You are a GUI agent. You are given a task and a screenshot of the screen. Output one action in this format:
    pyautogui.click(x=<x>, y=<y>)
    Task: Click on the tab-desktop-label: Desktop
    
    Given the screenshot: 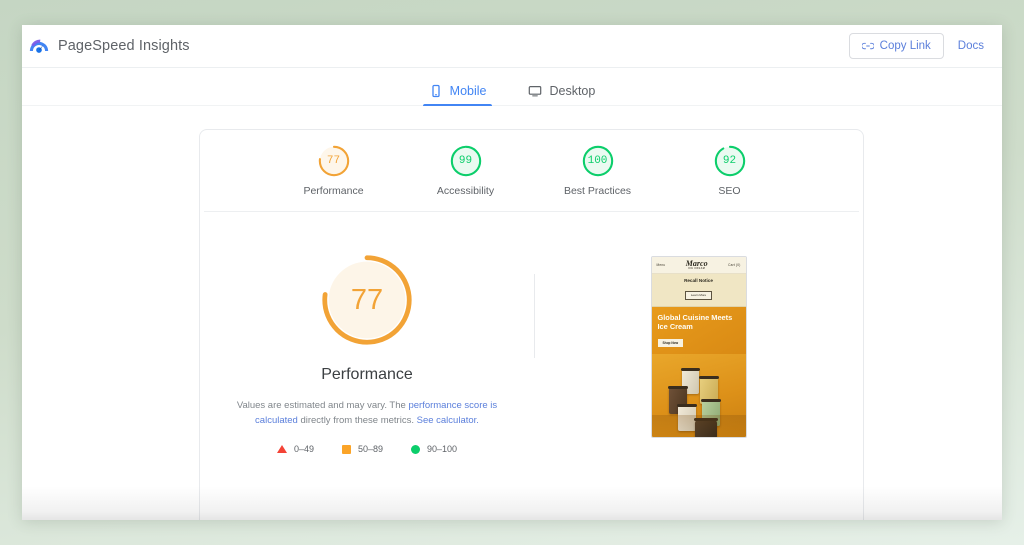 What is the action you would take?
    pyautogui.click(x=572, y=91)
    